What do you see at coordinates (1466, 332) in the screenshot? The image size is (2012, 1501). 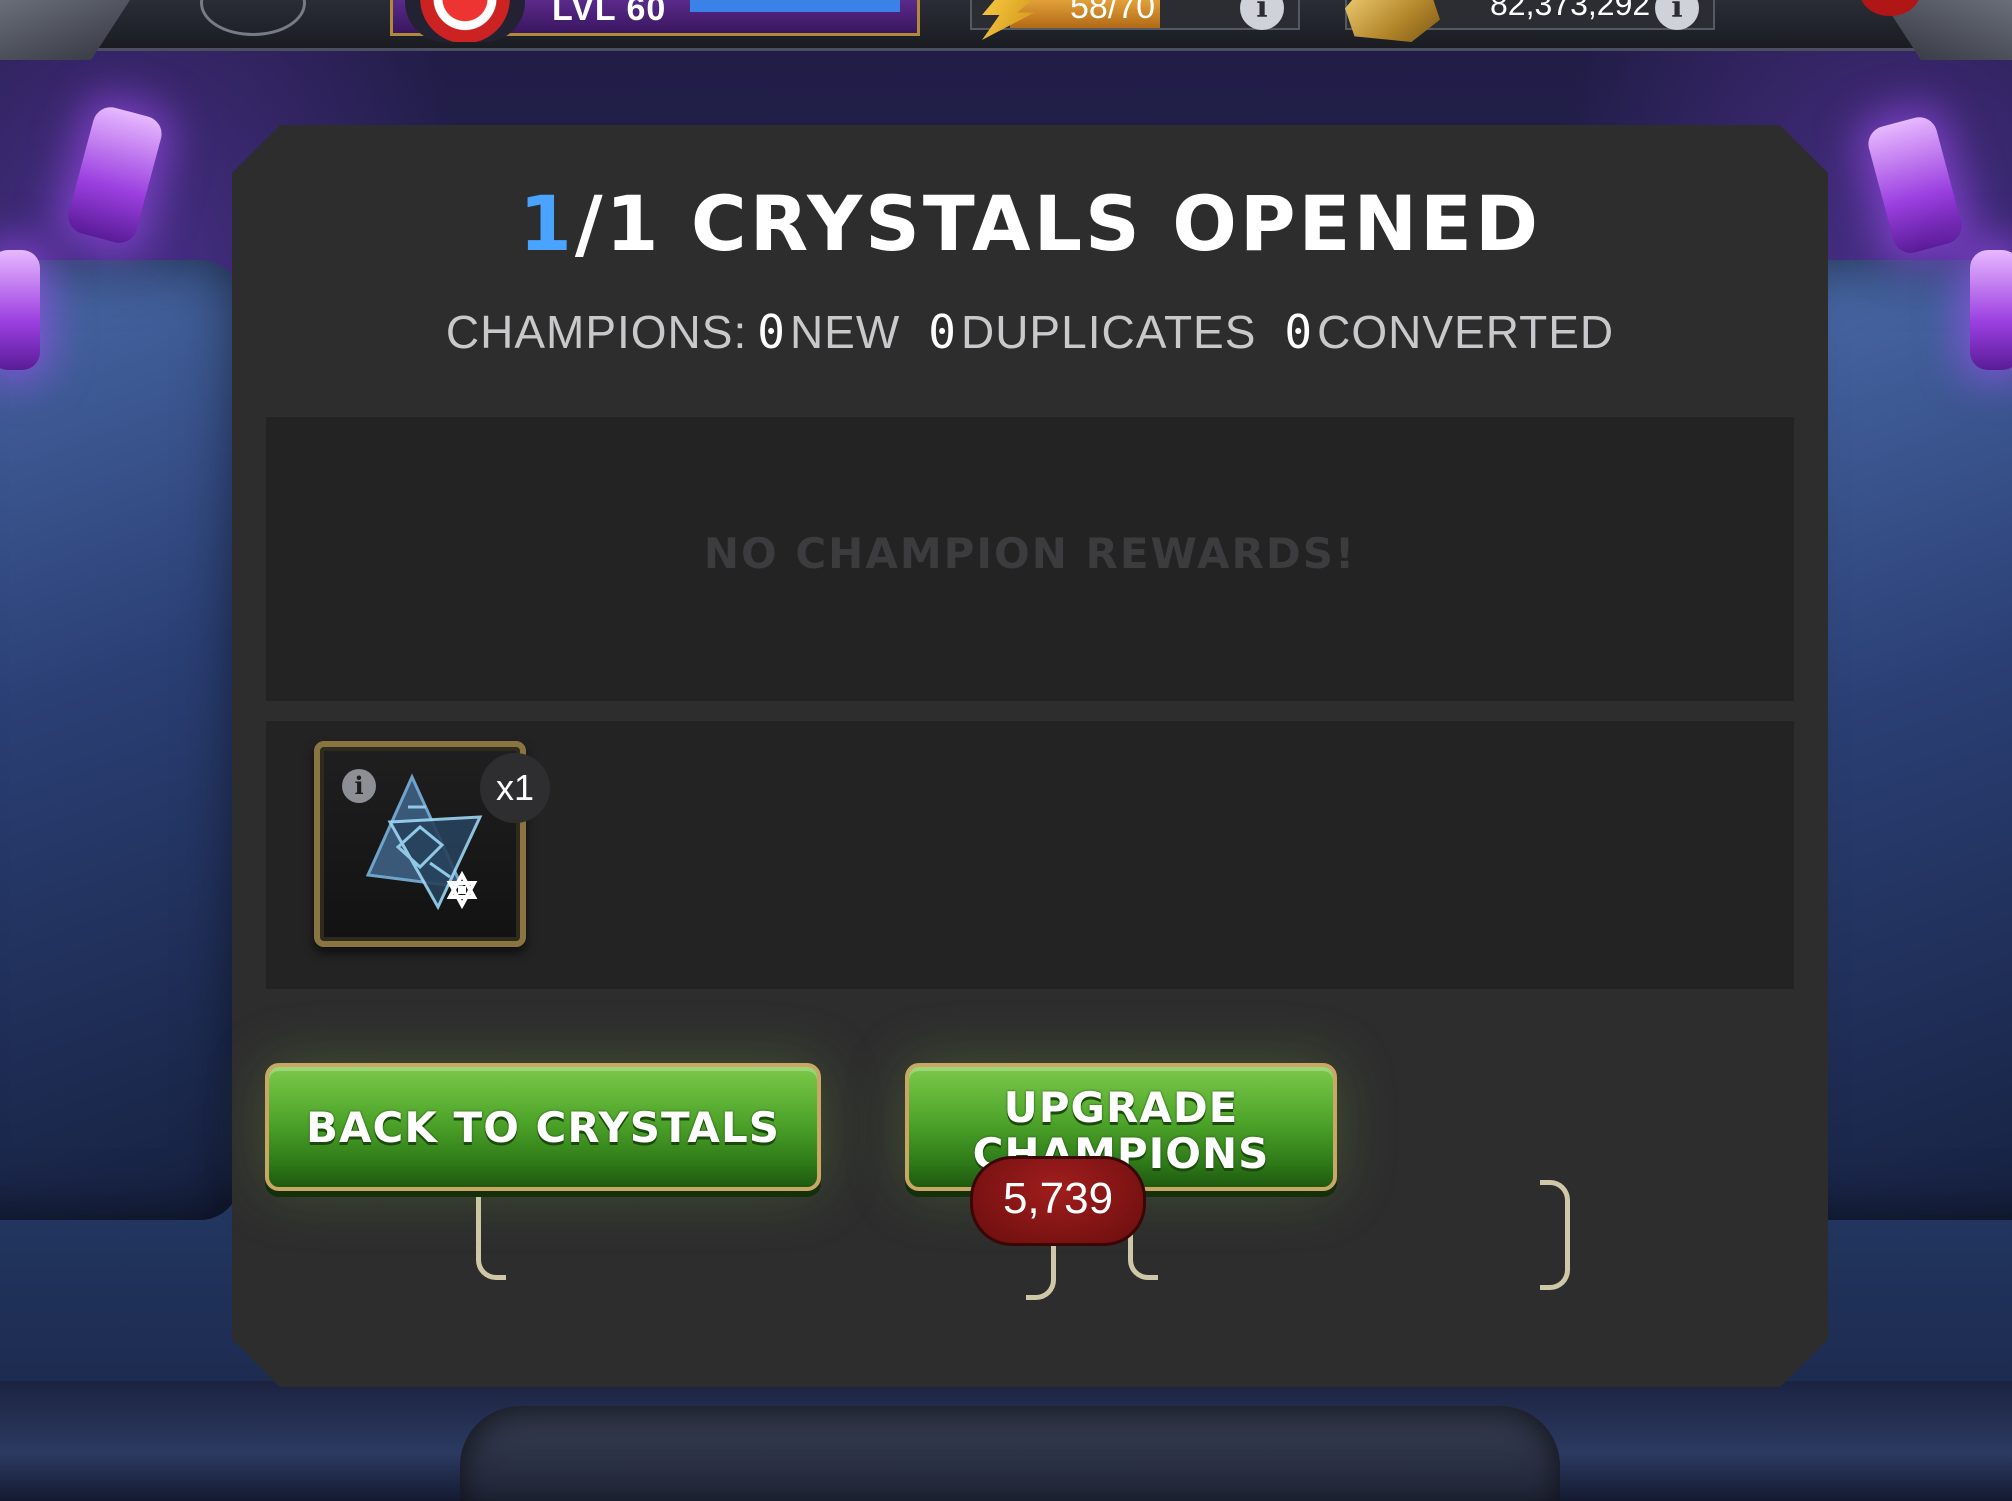 I see `converted-label: CONVERTED` at bounding box center [1466, 332].